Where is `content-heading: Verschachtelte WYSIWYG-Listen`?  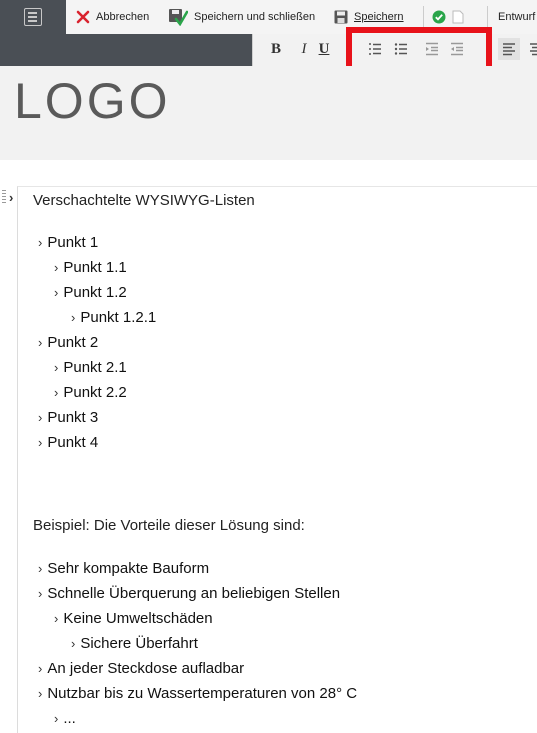 content-heading: Verschachtelte WYSIWYG-Listen is located at coordinates (144, 200).